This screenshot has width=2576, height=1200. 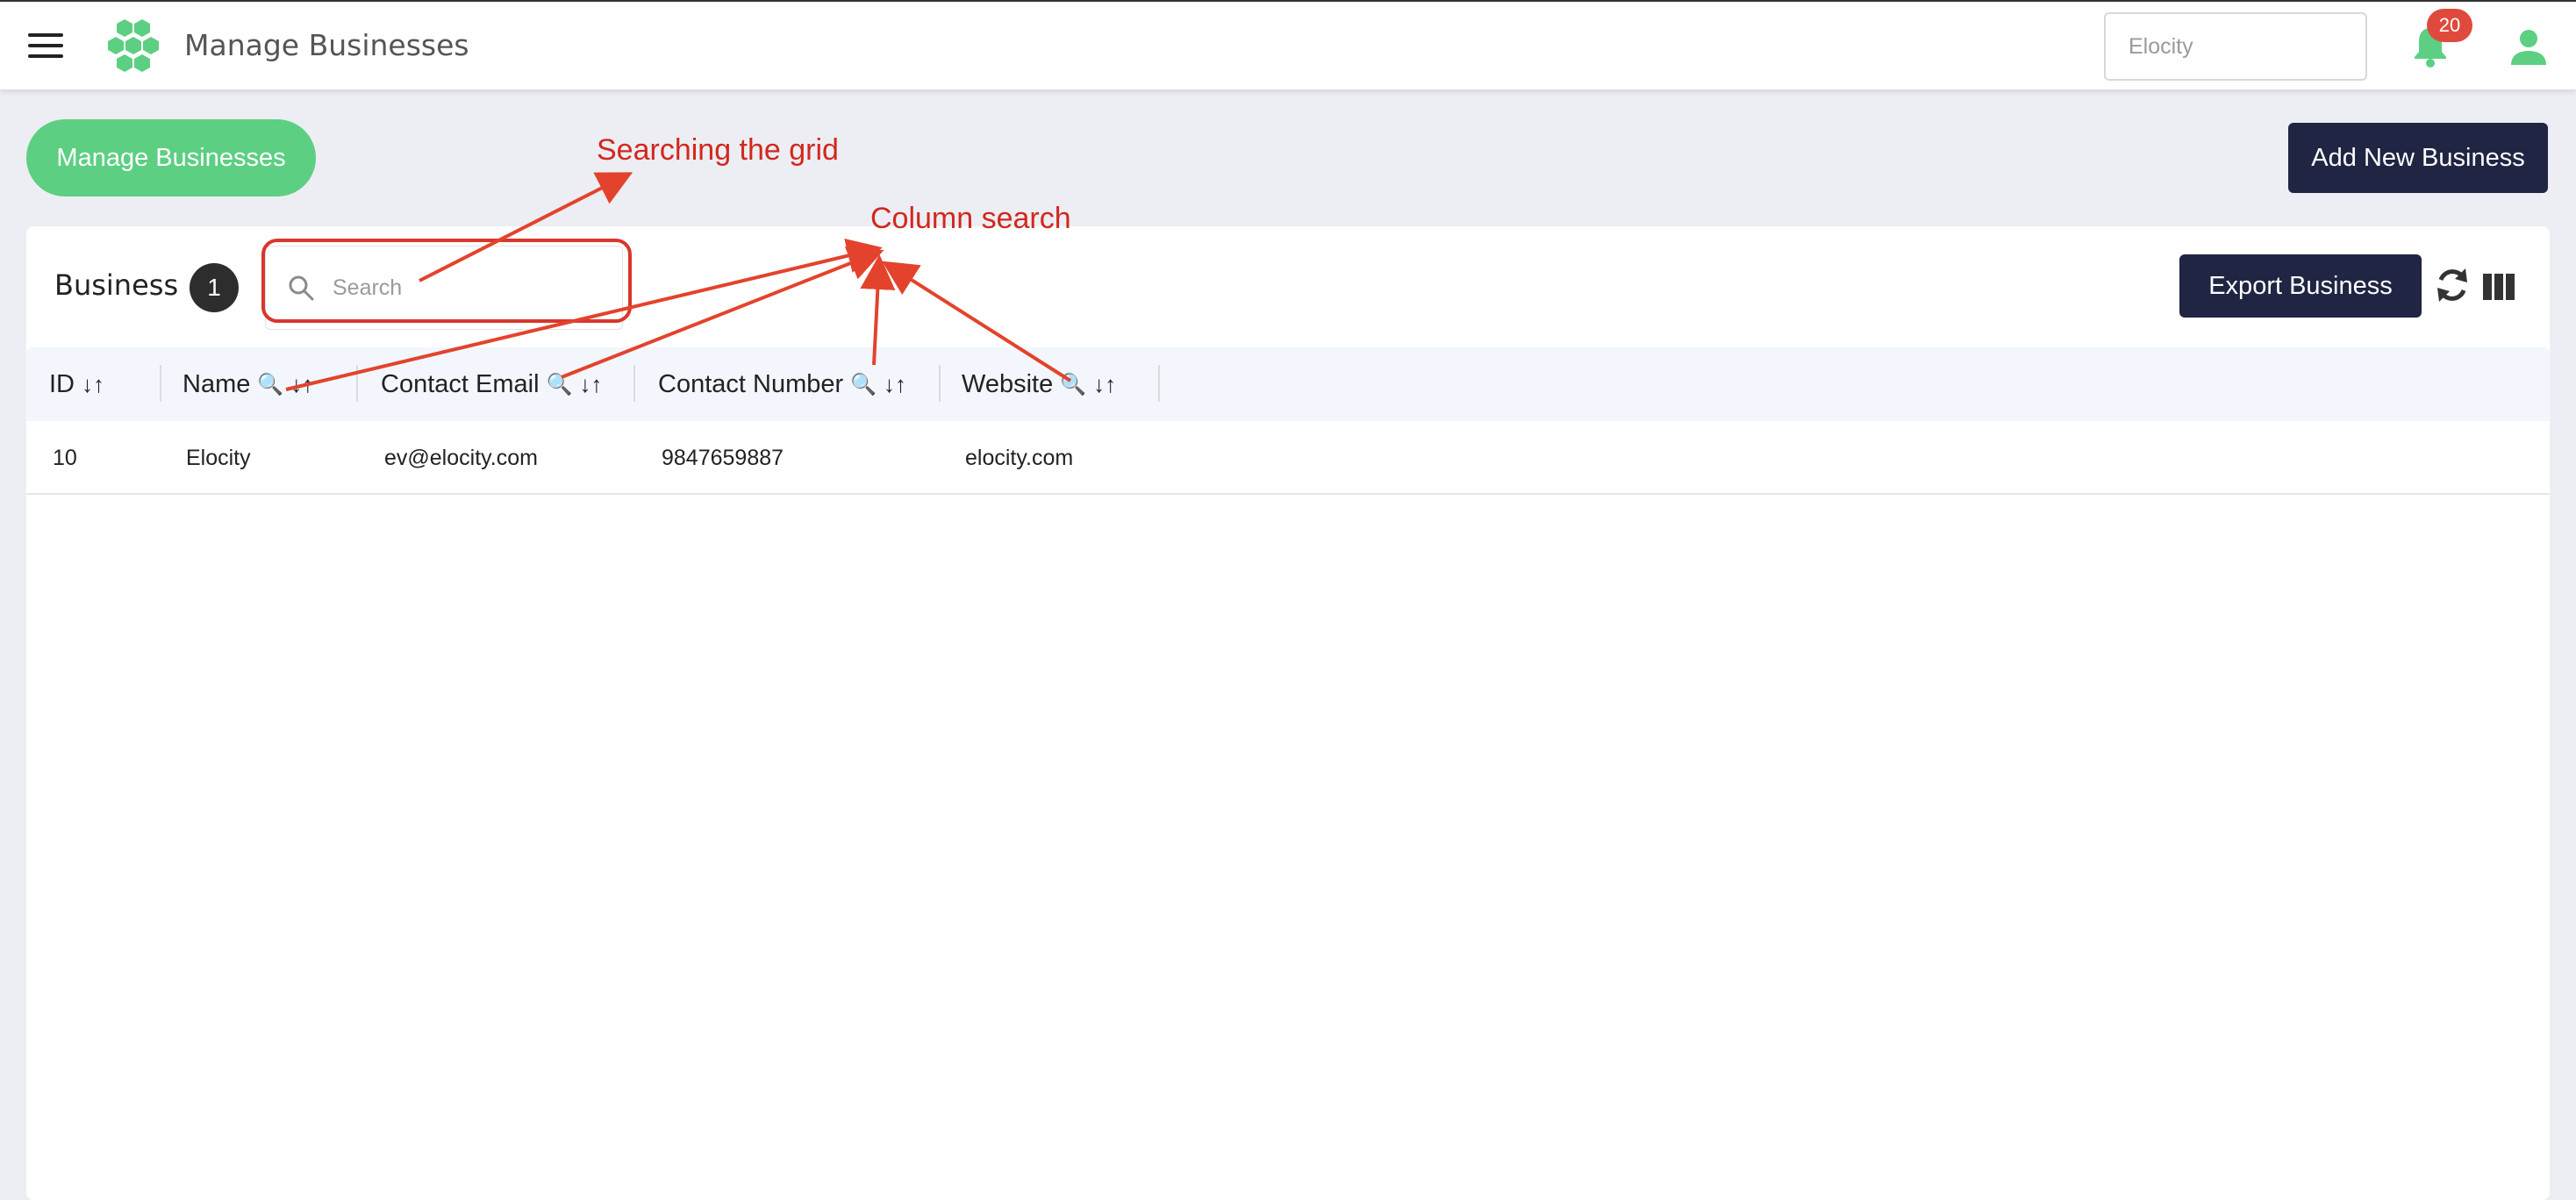 What do you see at coordinates (2528, 47) in the screenshot?
I see `user-icon` at bounding box center [2528, 47].